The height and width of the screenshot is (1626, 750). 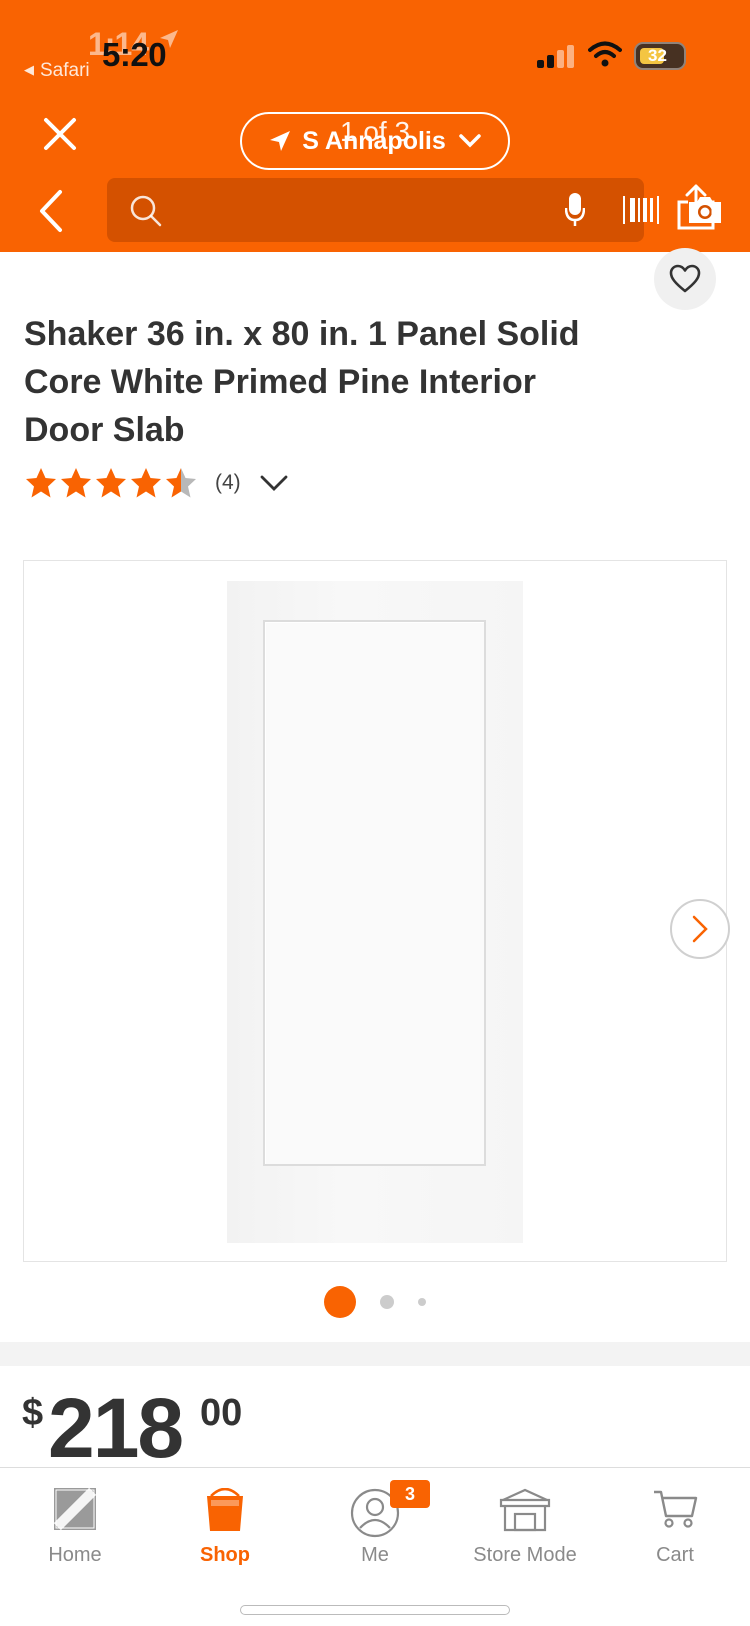 I want to click on tab-store-mode: Store Mode, so click(x=525, y=1523).